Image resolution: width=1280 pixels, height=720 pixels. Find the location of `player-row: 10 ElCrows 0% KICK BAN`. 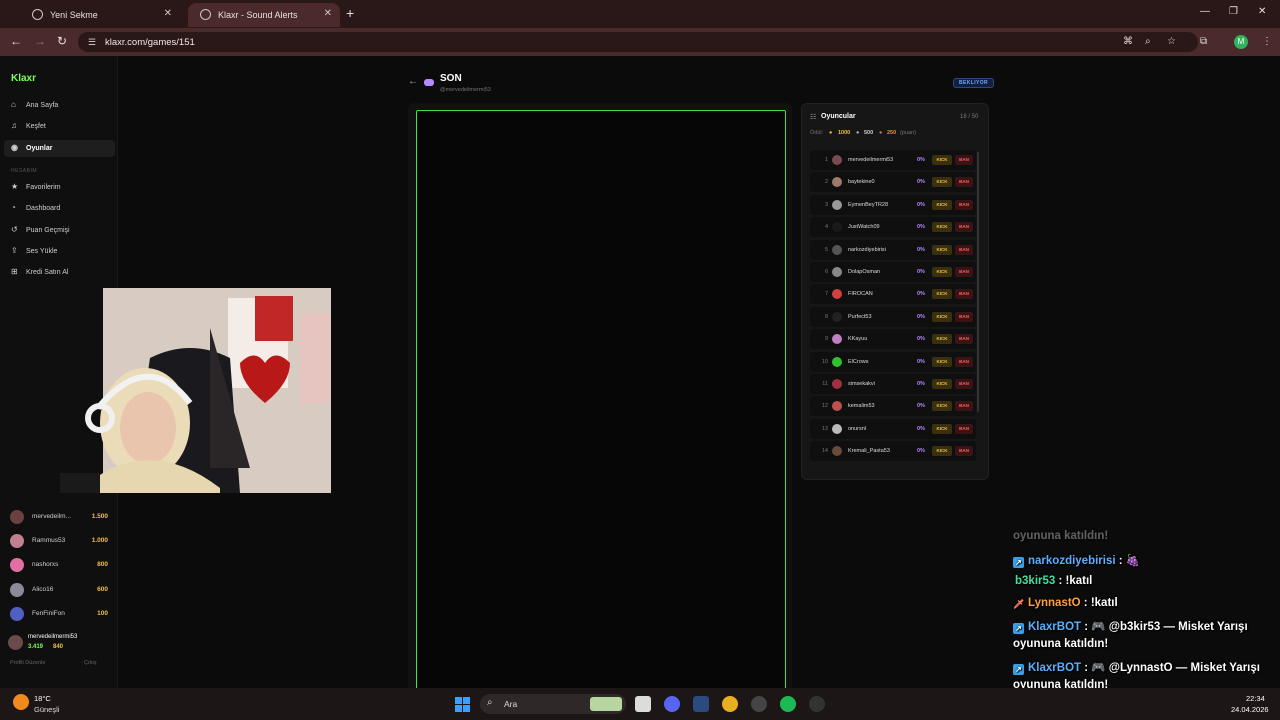

player-row: 10 ElCrows 0% KICK BAN is located at coordinates (893, 361).